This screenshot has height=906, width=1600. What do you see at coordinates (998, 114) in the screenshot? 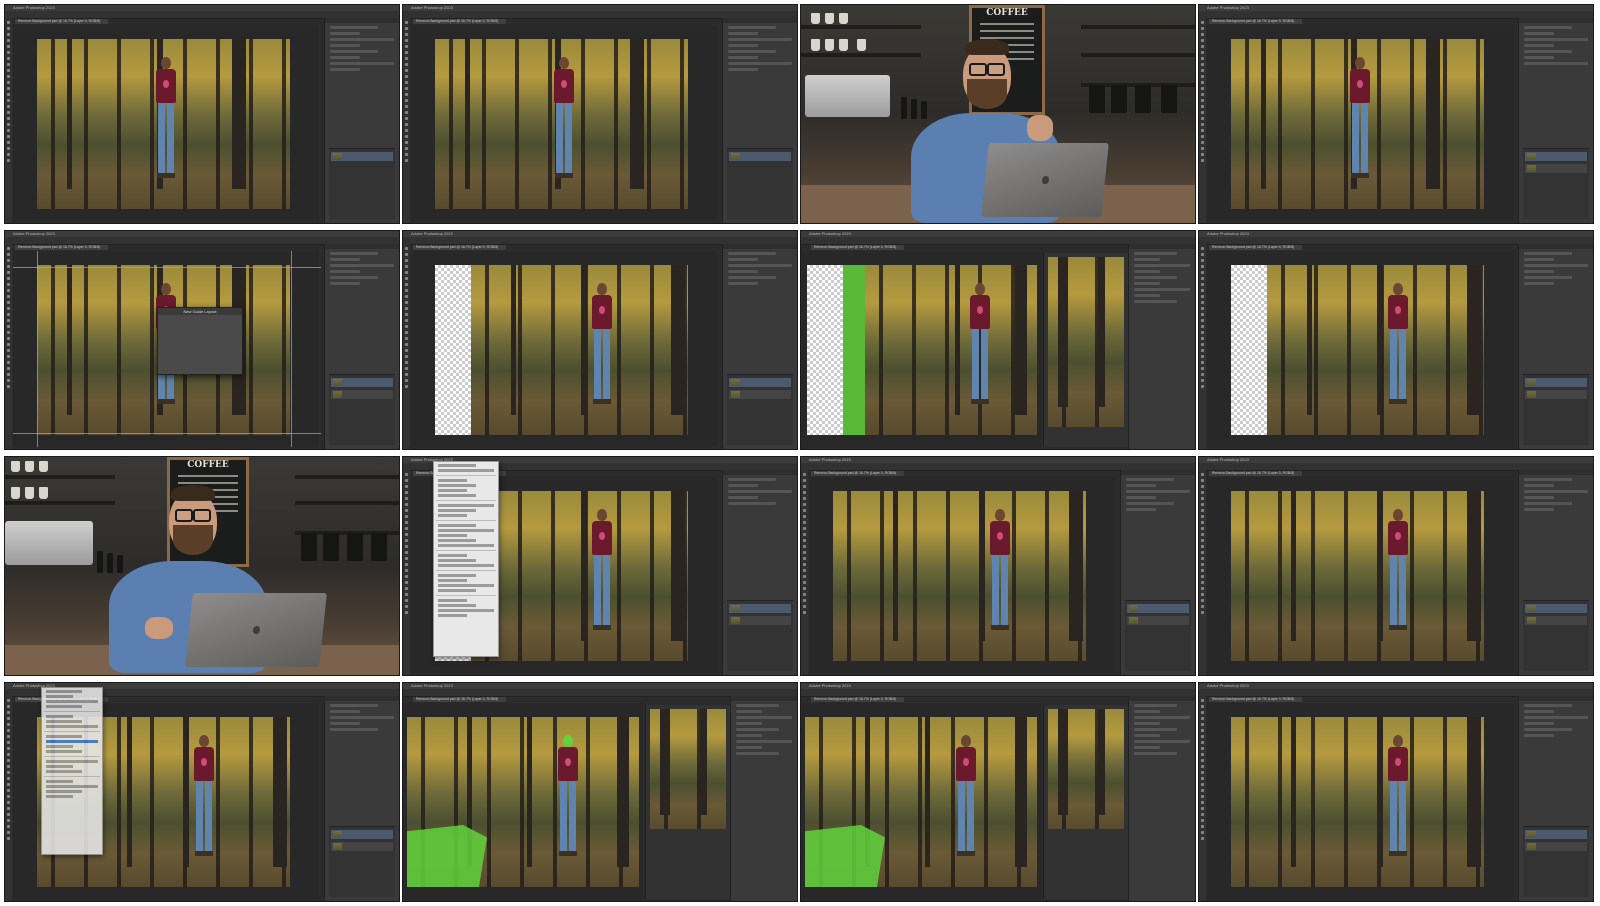
I see `thumbnail-presenter-1: COFFEE` at bounding box center [998, 114].